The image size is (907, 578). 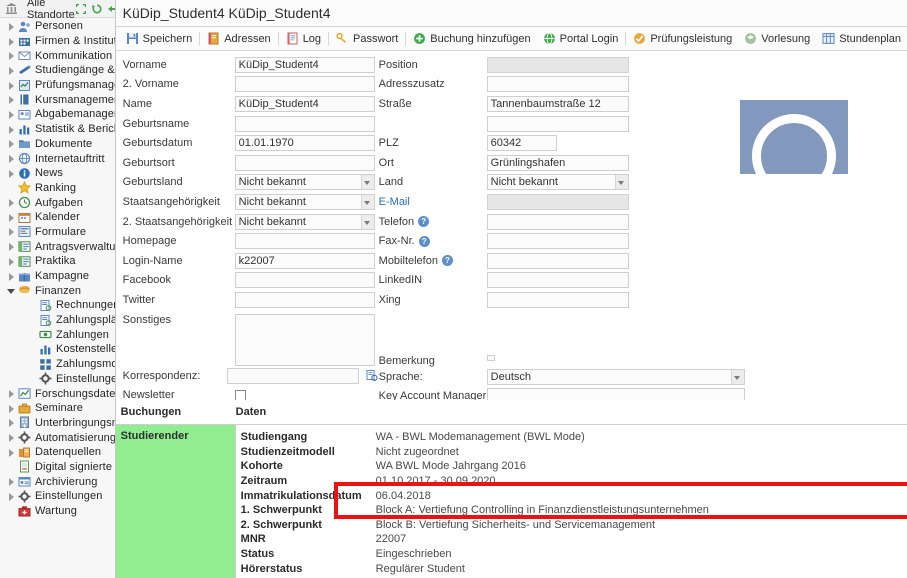 What do you see at coordinates (57, 511) in the screenshot?
I see `sidebar-item-wartung: Wartung` at bounding box center [57, 511].